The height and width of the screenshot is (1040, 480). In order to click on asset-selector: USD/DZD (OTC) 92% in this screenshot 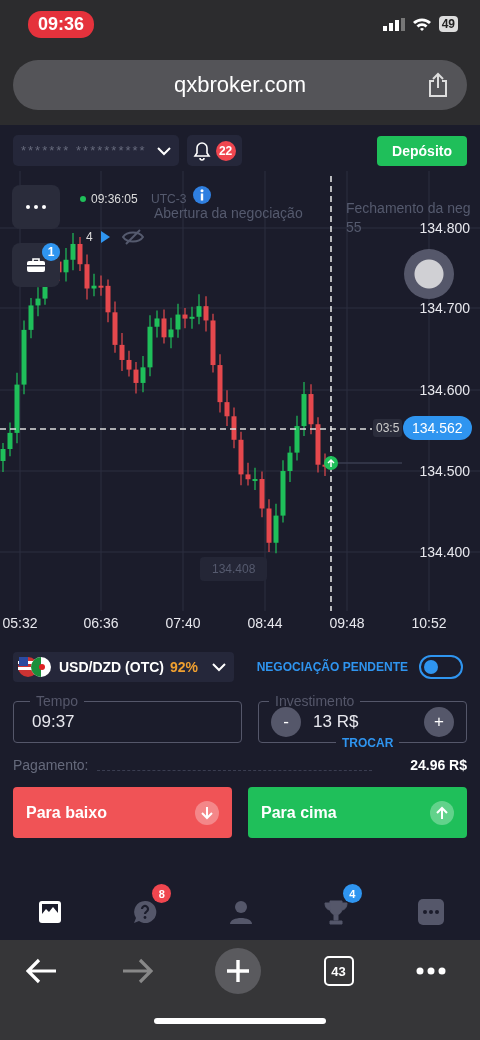, I will do `click(124, 667)`.